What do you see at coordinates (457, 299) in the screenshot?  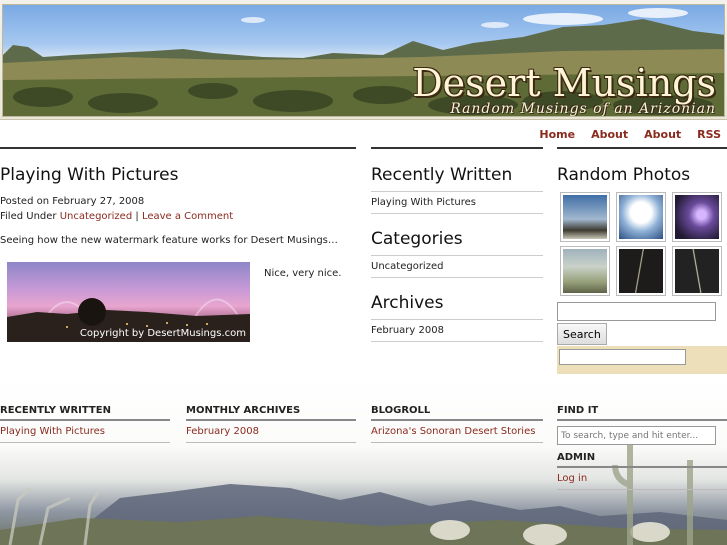 I see `archives-title: Archives` at bounding box center [457, 299].